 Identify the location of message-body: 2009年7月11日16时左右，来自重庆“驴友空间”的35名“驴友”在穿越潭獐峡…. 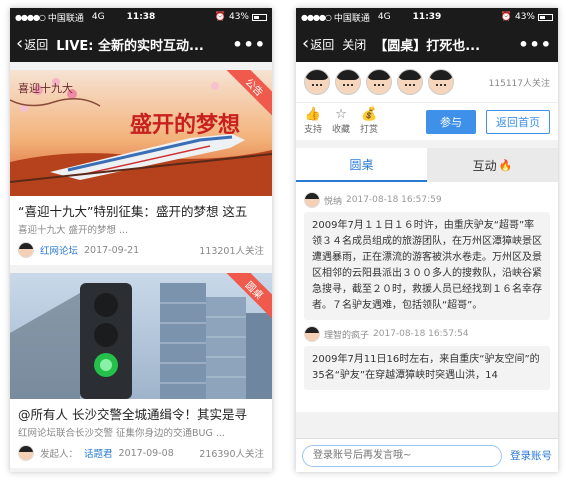
(427, 368).